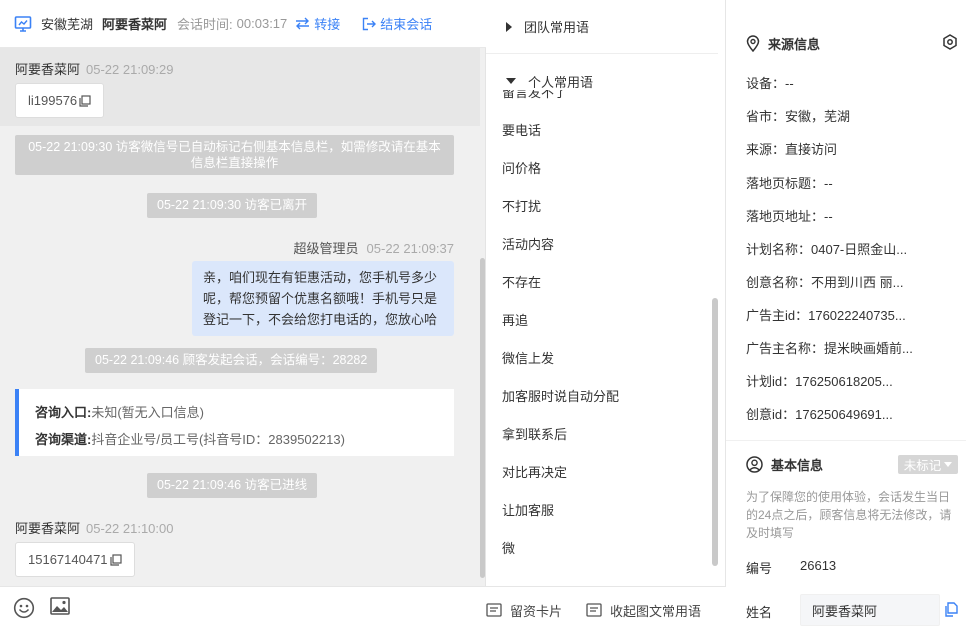 The image size is (966, 633). I want to click on message-timestamp: 05-22 21:10:00, so click(130, 528).